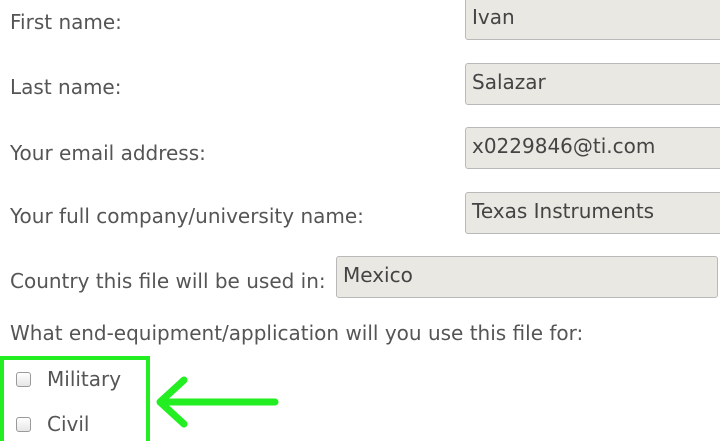 The width and height of the screenshot is (720, 441). Describe the element at coordinates (527, 277) in the screenshot. I see `country-field: Mexico` at that location.